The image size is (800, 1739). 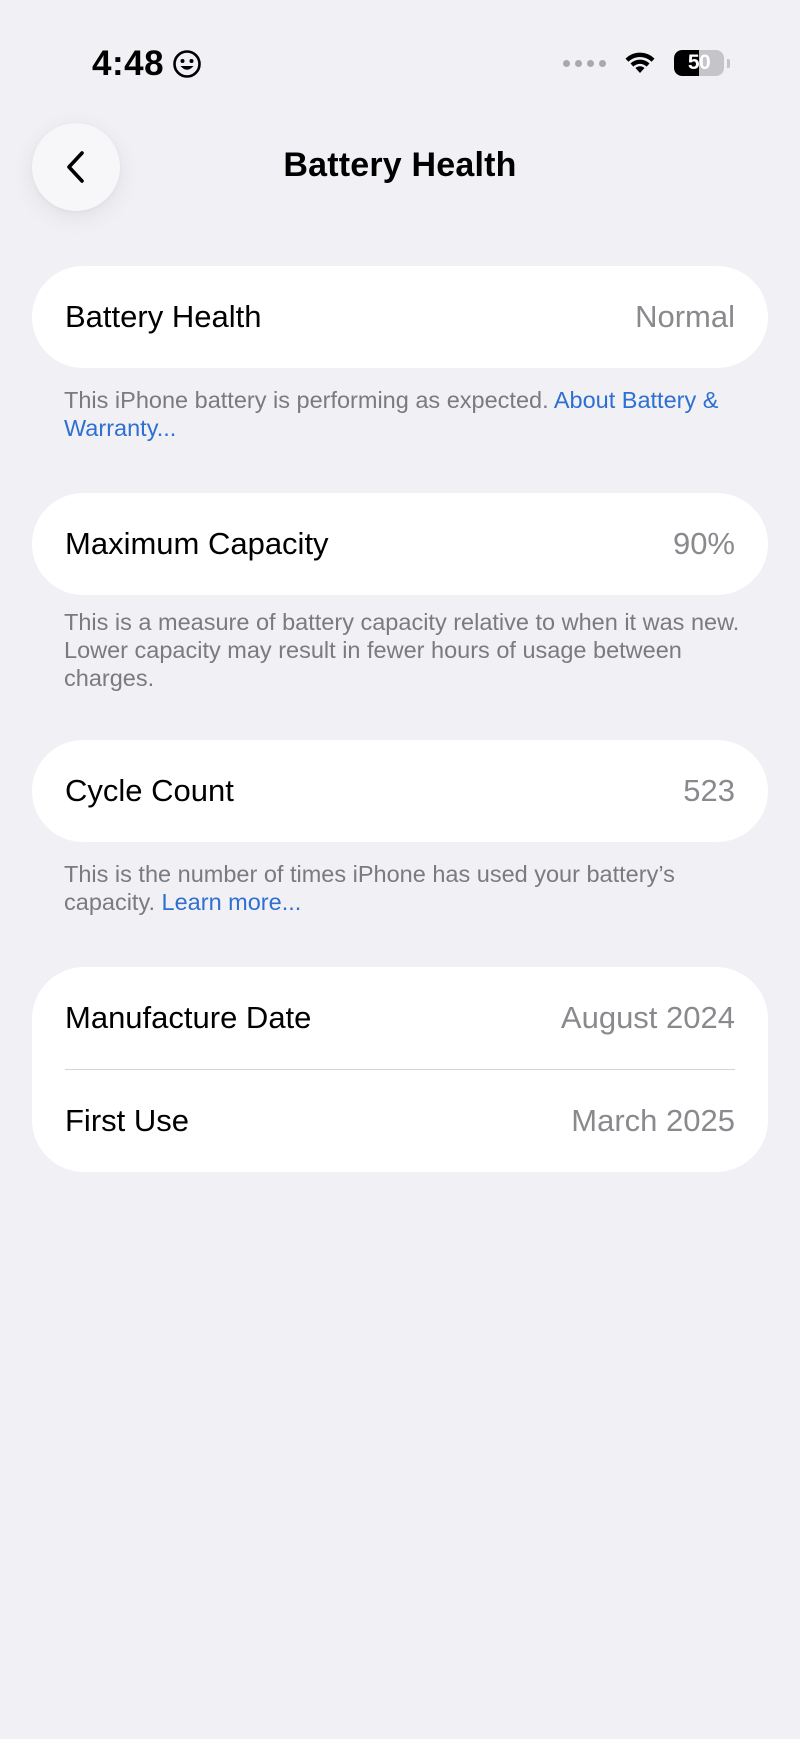 What do you see at coordinates (197, 543) in the screenshot?
I see `maximum-capacity-label: Maximum Capacity` at bounding box center [197, 543].